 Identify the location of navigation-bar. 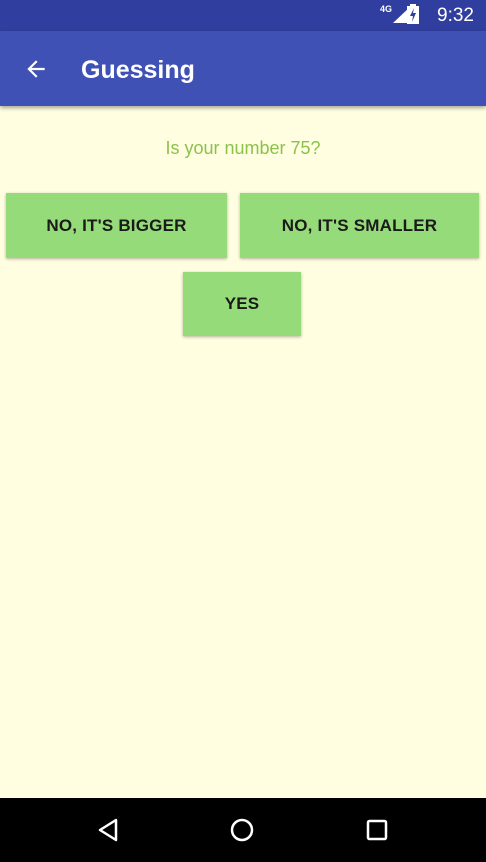
(243, 830).